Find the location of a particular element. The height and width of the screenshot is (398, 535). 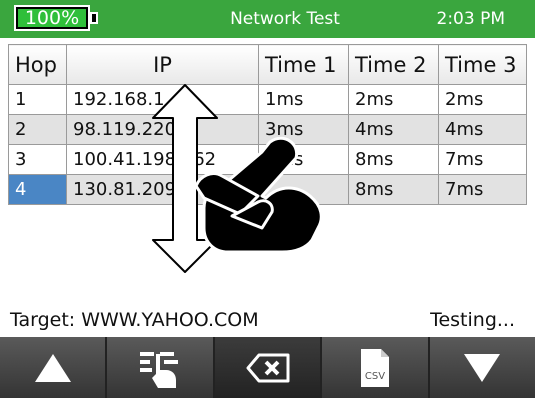

cell-time-1: 7ms is located at coordinates (303, 159).